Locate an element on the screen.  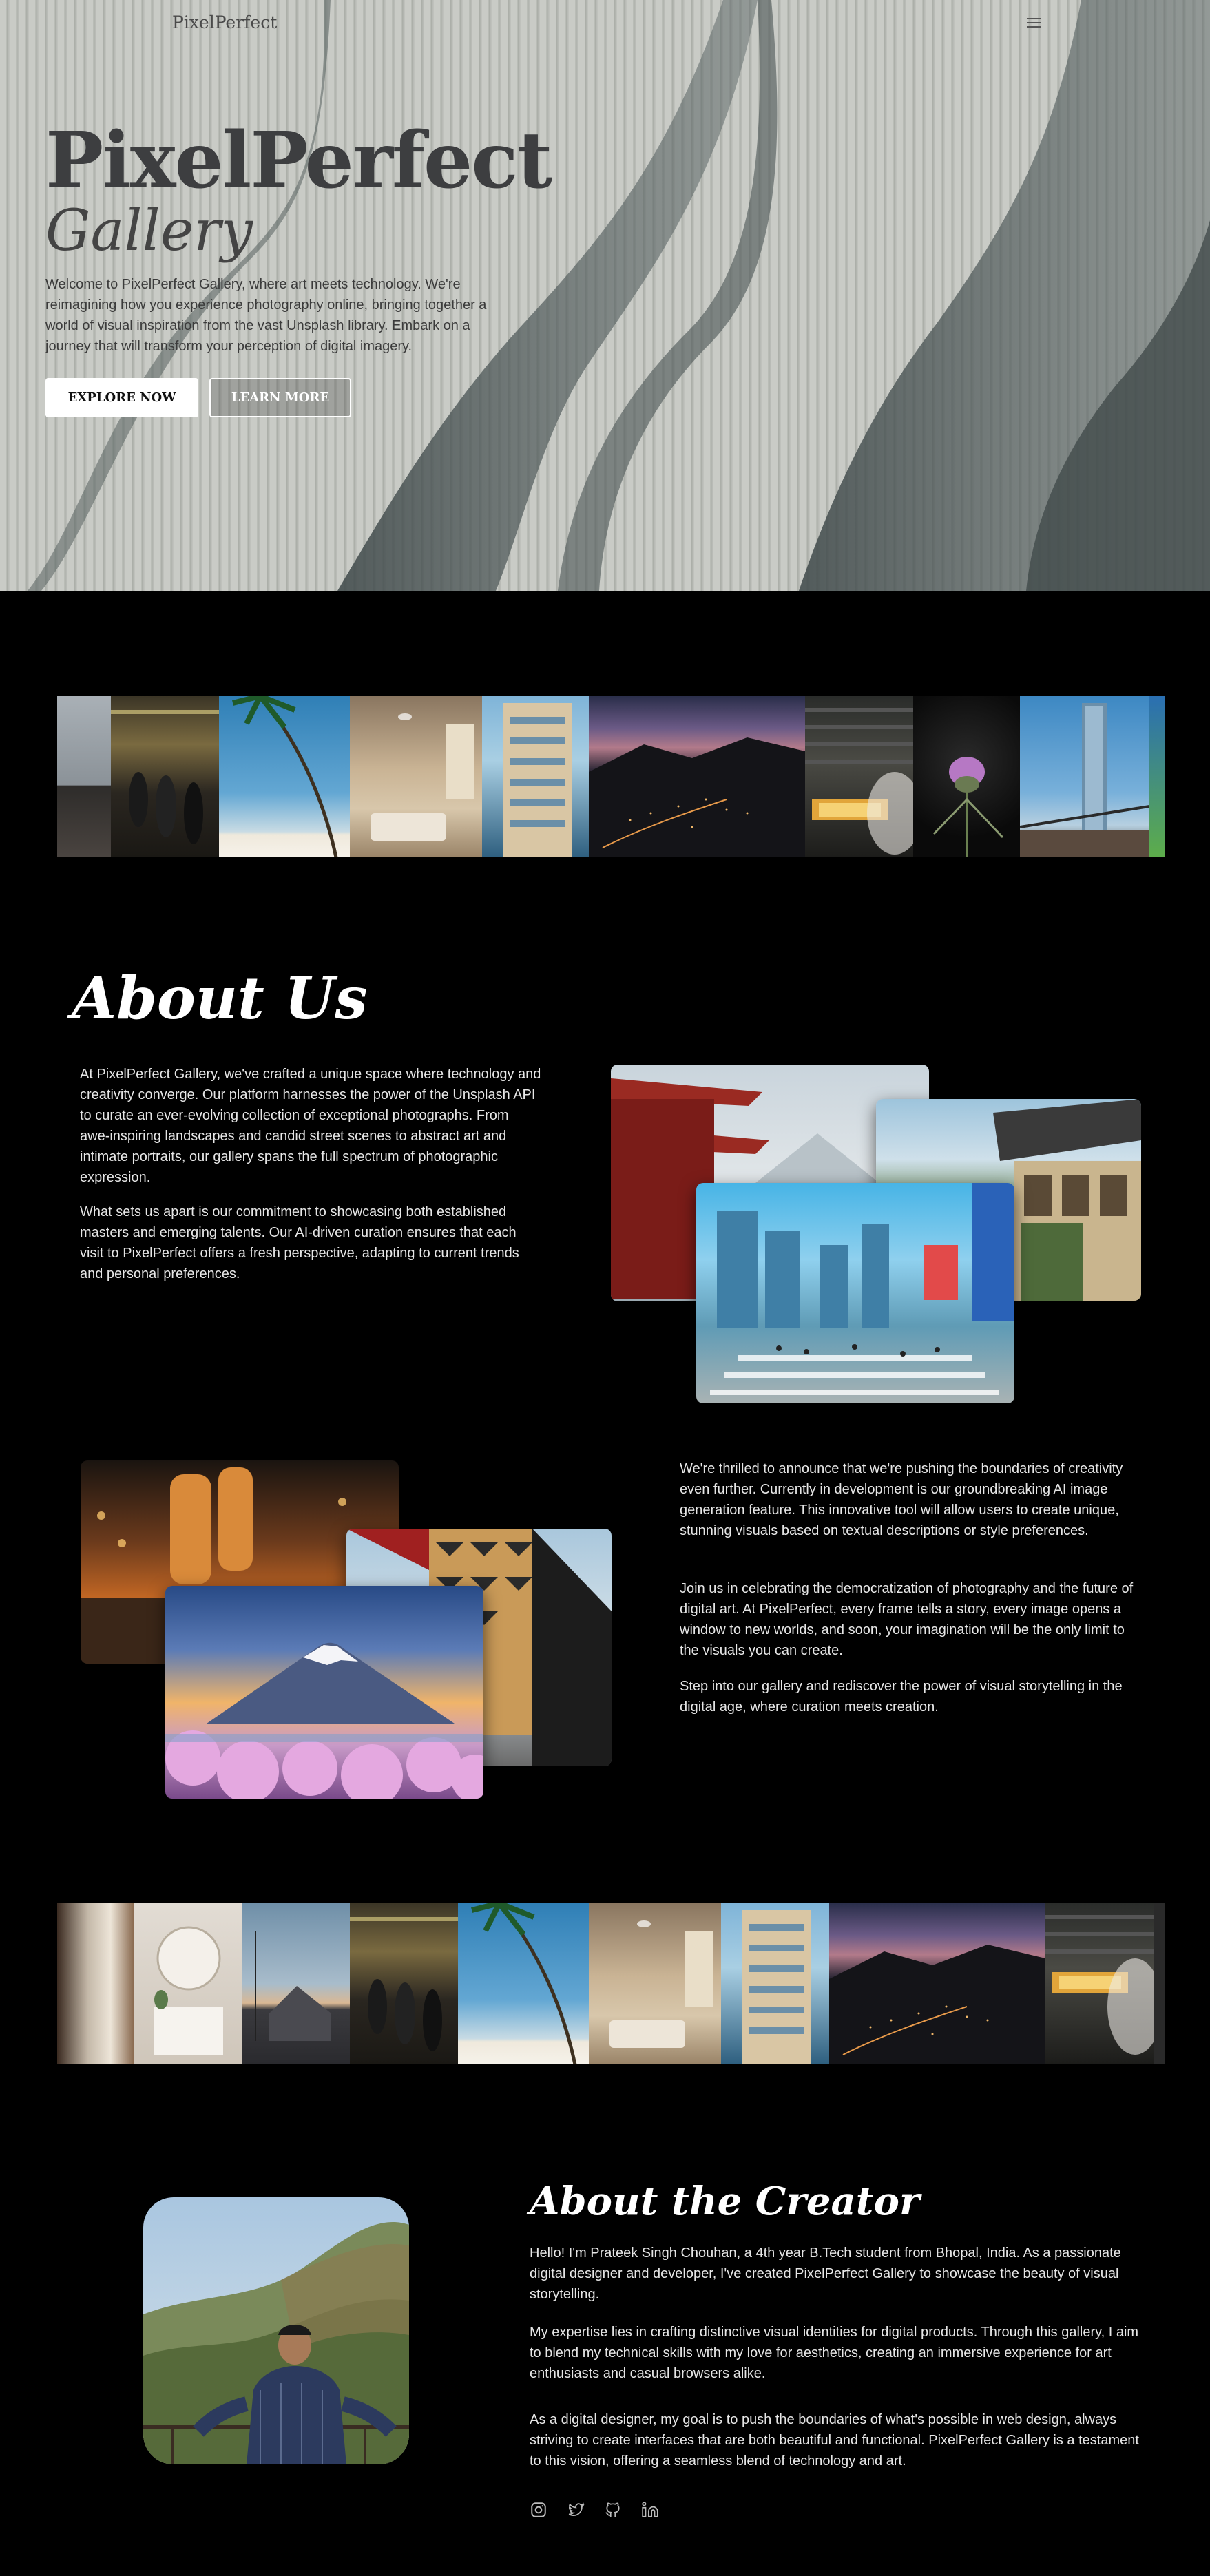
hero-subtitle: Gallery is located at coordinates (149, 231).